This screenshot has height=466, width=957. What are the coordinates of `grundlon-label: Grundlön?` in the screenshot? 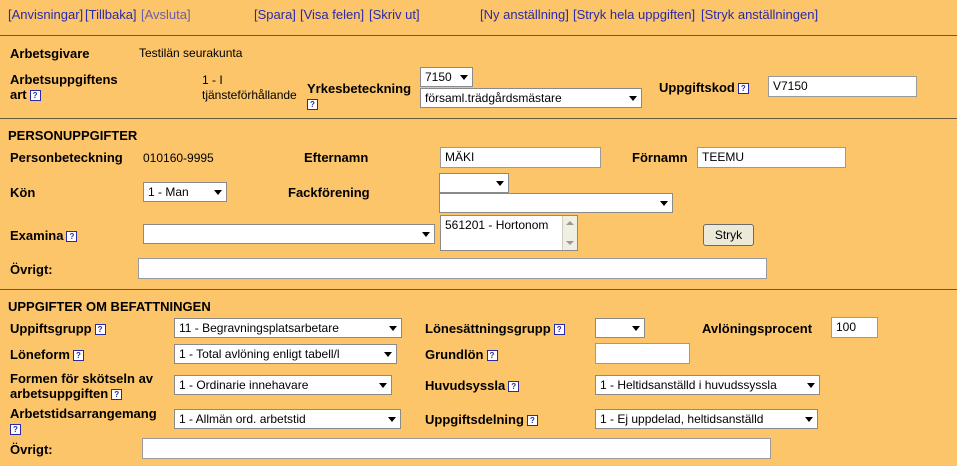 It's located at (461, 354).